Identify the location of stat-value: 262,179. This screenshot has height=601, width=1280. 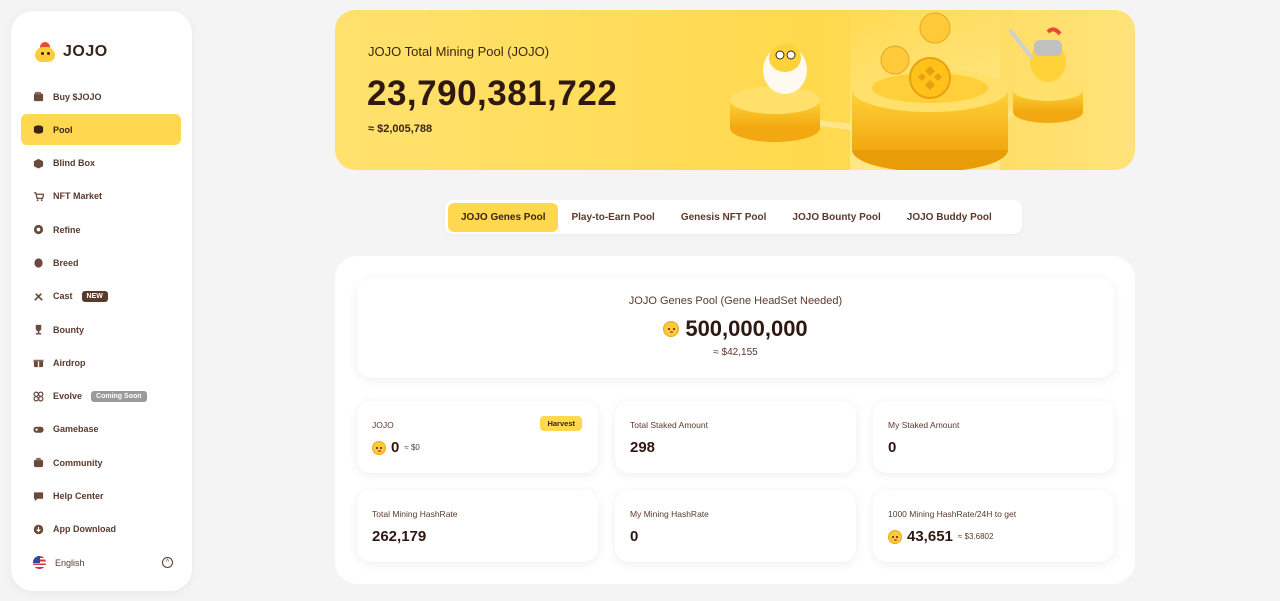
(399, 536).